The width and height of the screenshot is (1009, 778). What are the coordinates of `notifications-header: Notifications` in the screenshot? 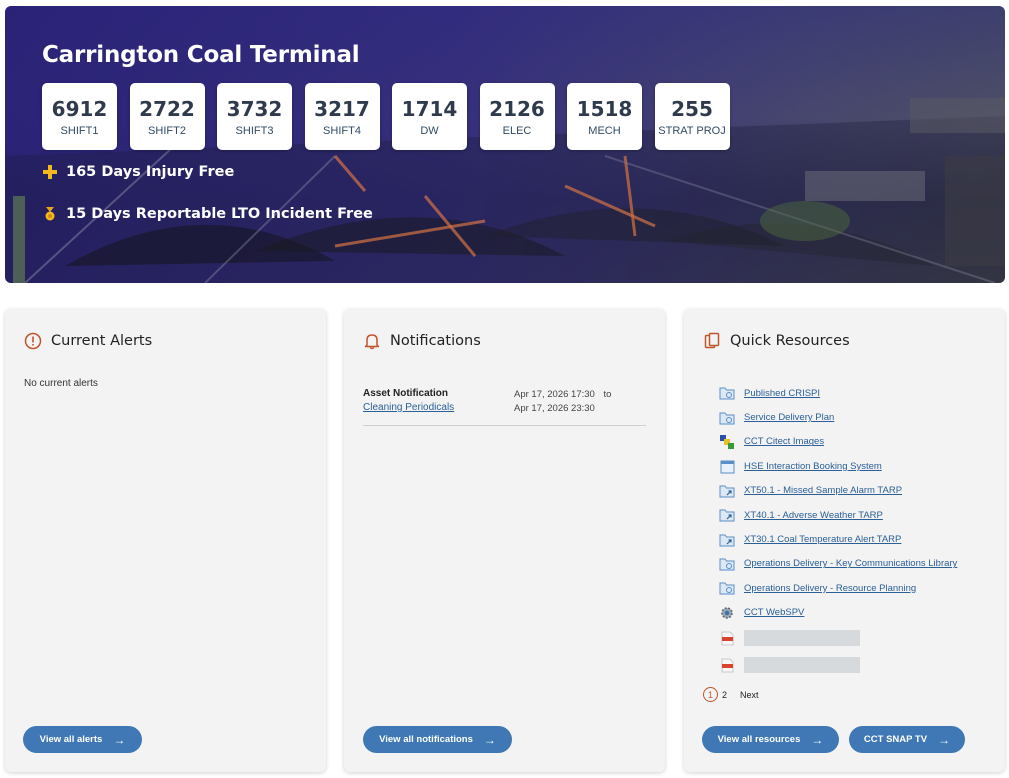 It's located at (422, 341).